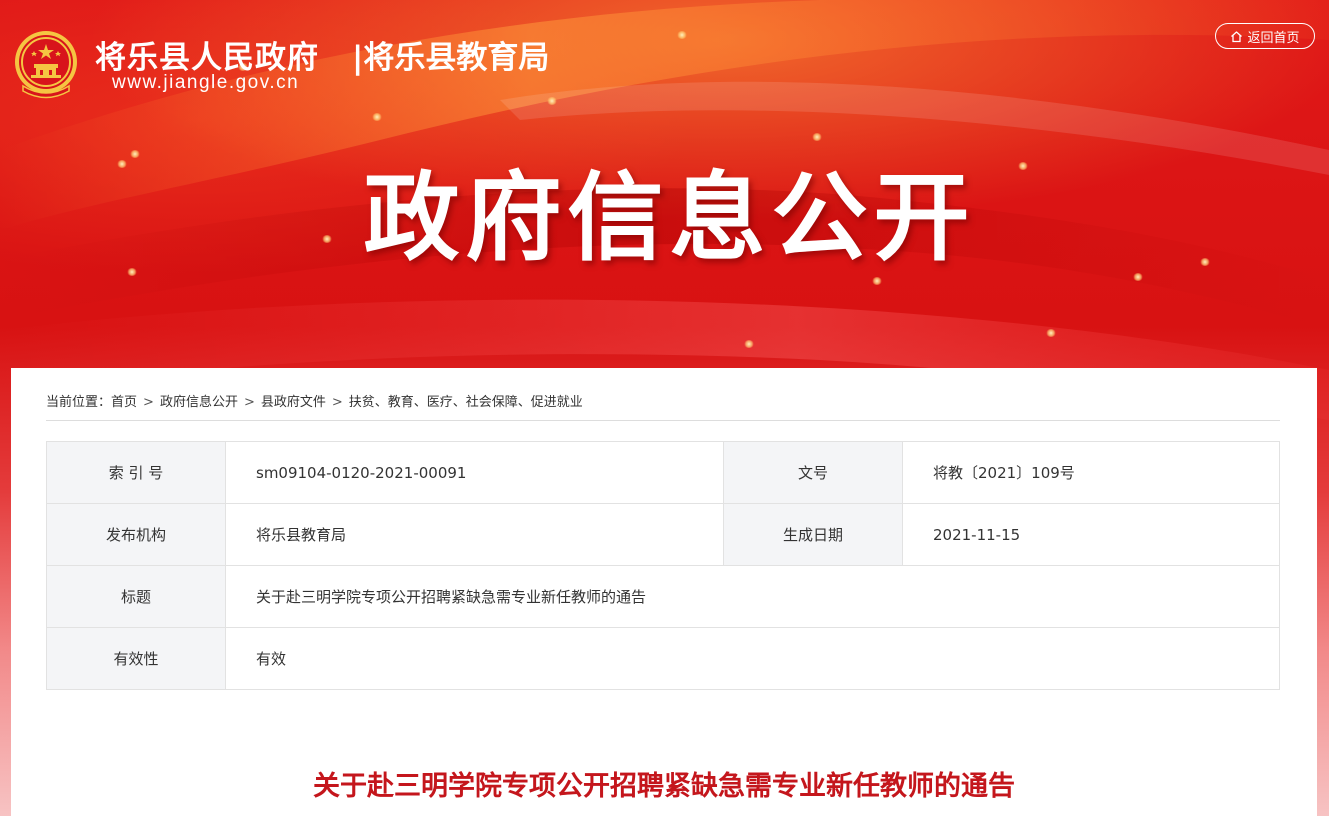 The width and height of the screenshot is (1329, 816). What do you see at coordinates (1091, 534) in the screenshot?
I see `date-value: 2021-11-15` at bounding box center [1091, 534].